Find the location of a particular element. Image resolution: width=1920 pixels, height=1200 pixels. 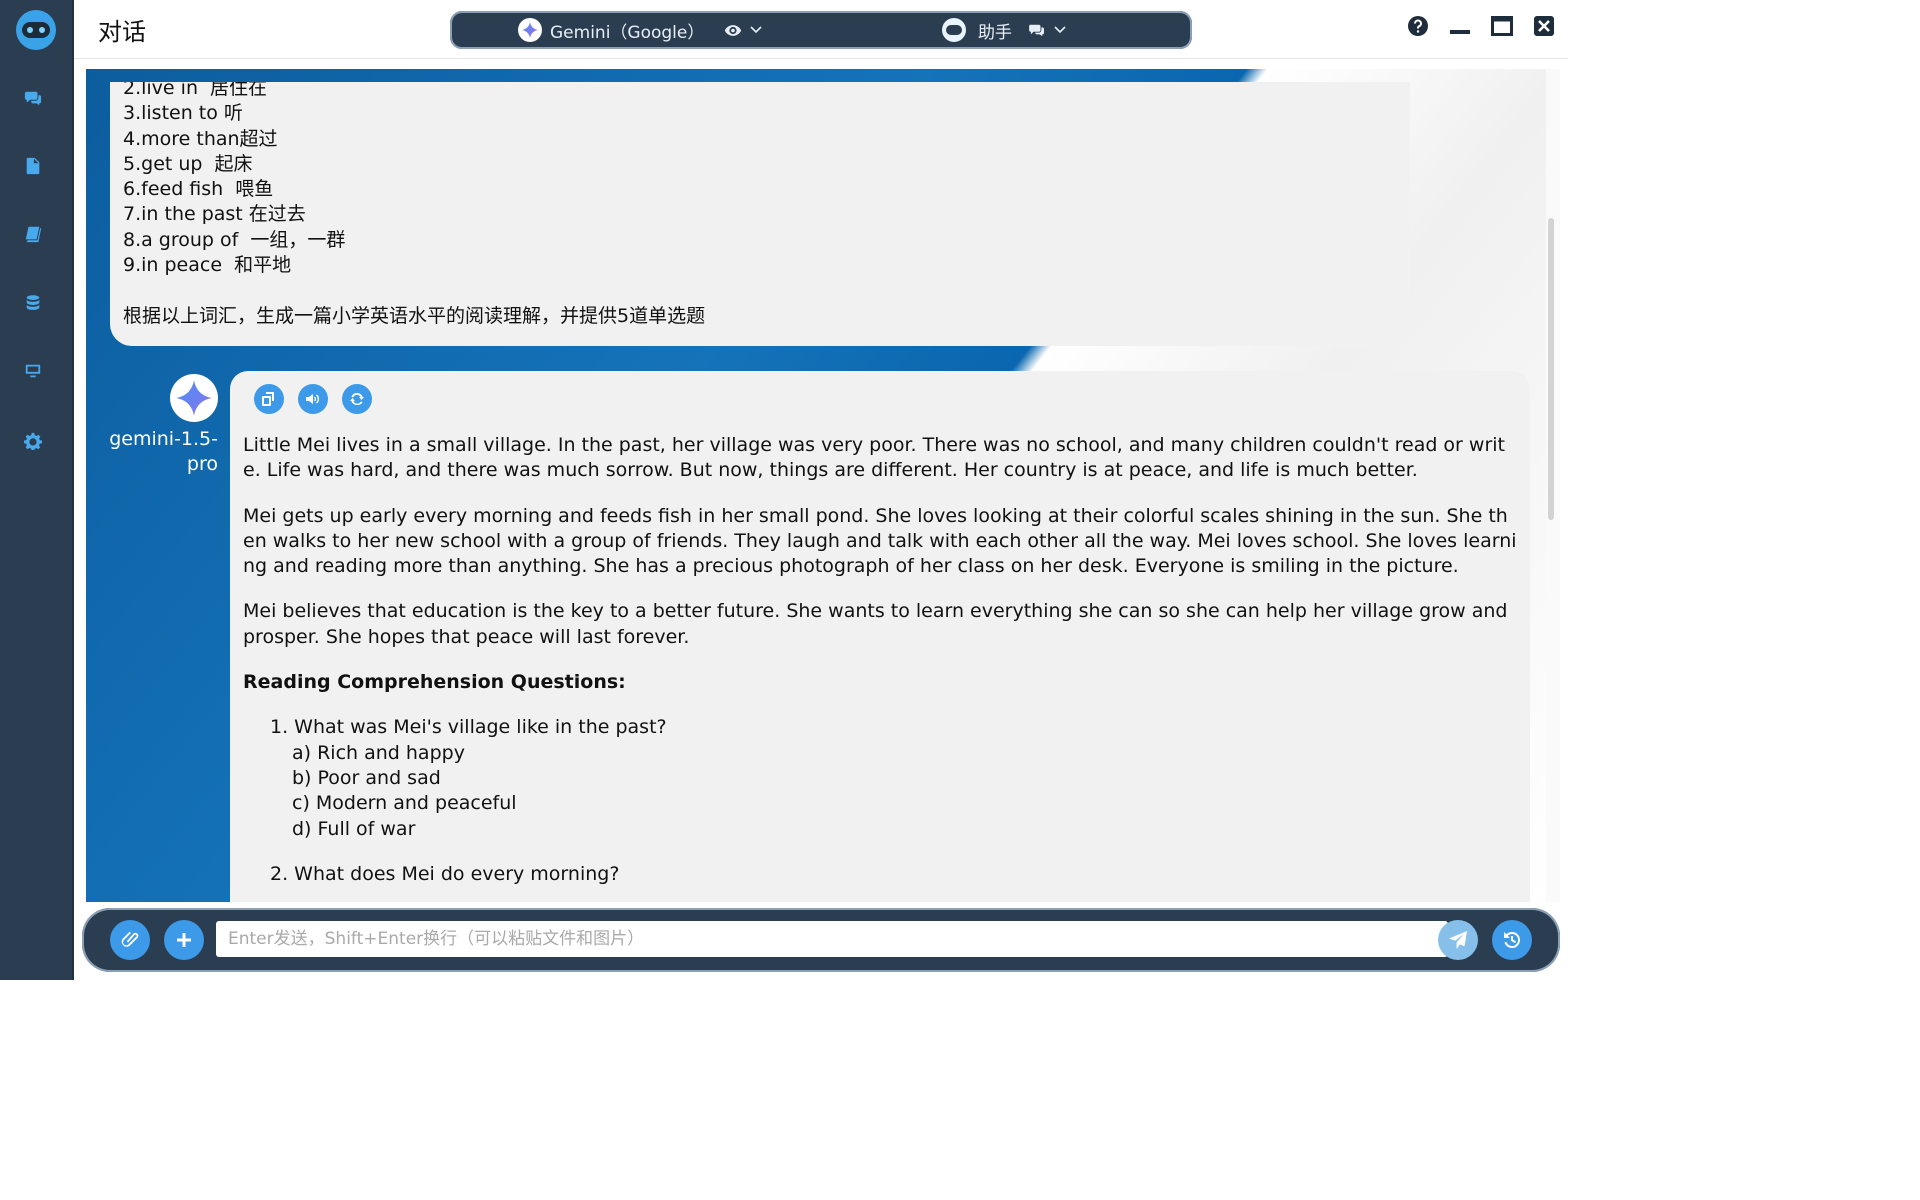

settings-icon is located at coordinates (33, 441).